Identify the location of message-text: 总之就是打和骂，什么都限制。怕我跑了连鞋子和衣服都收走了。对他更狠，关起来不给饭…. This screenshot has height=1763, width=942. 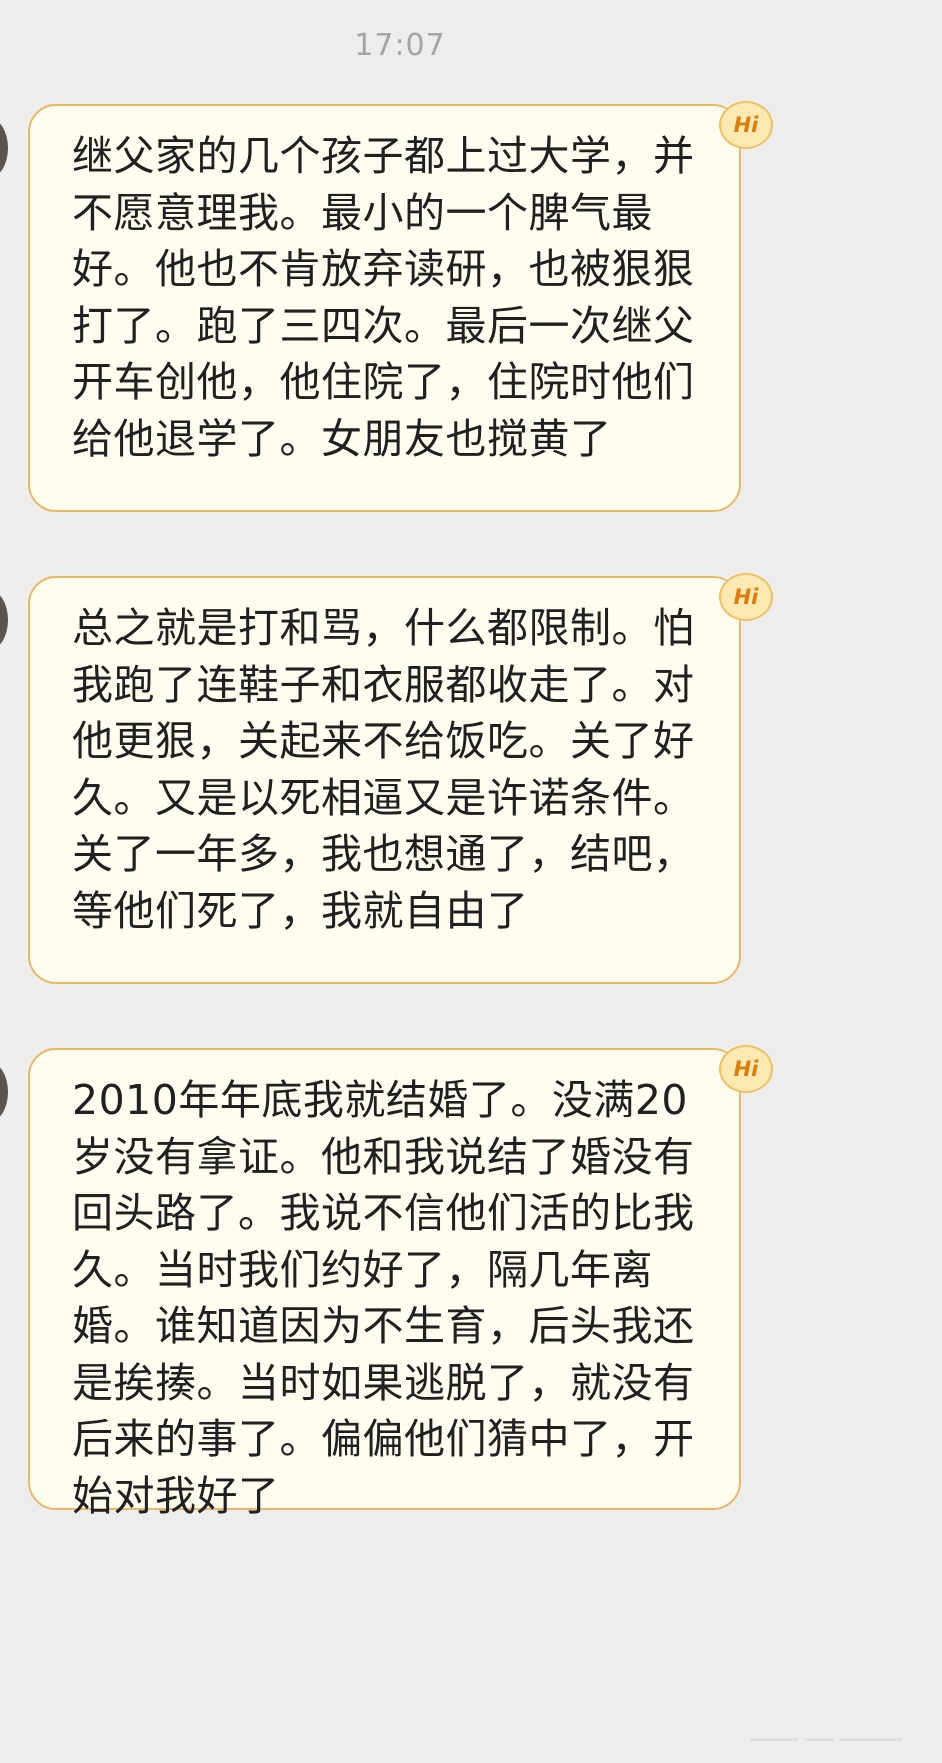
(383, 769).